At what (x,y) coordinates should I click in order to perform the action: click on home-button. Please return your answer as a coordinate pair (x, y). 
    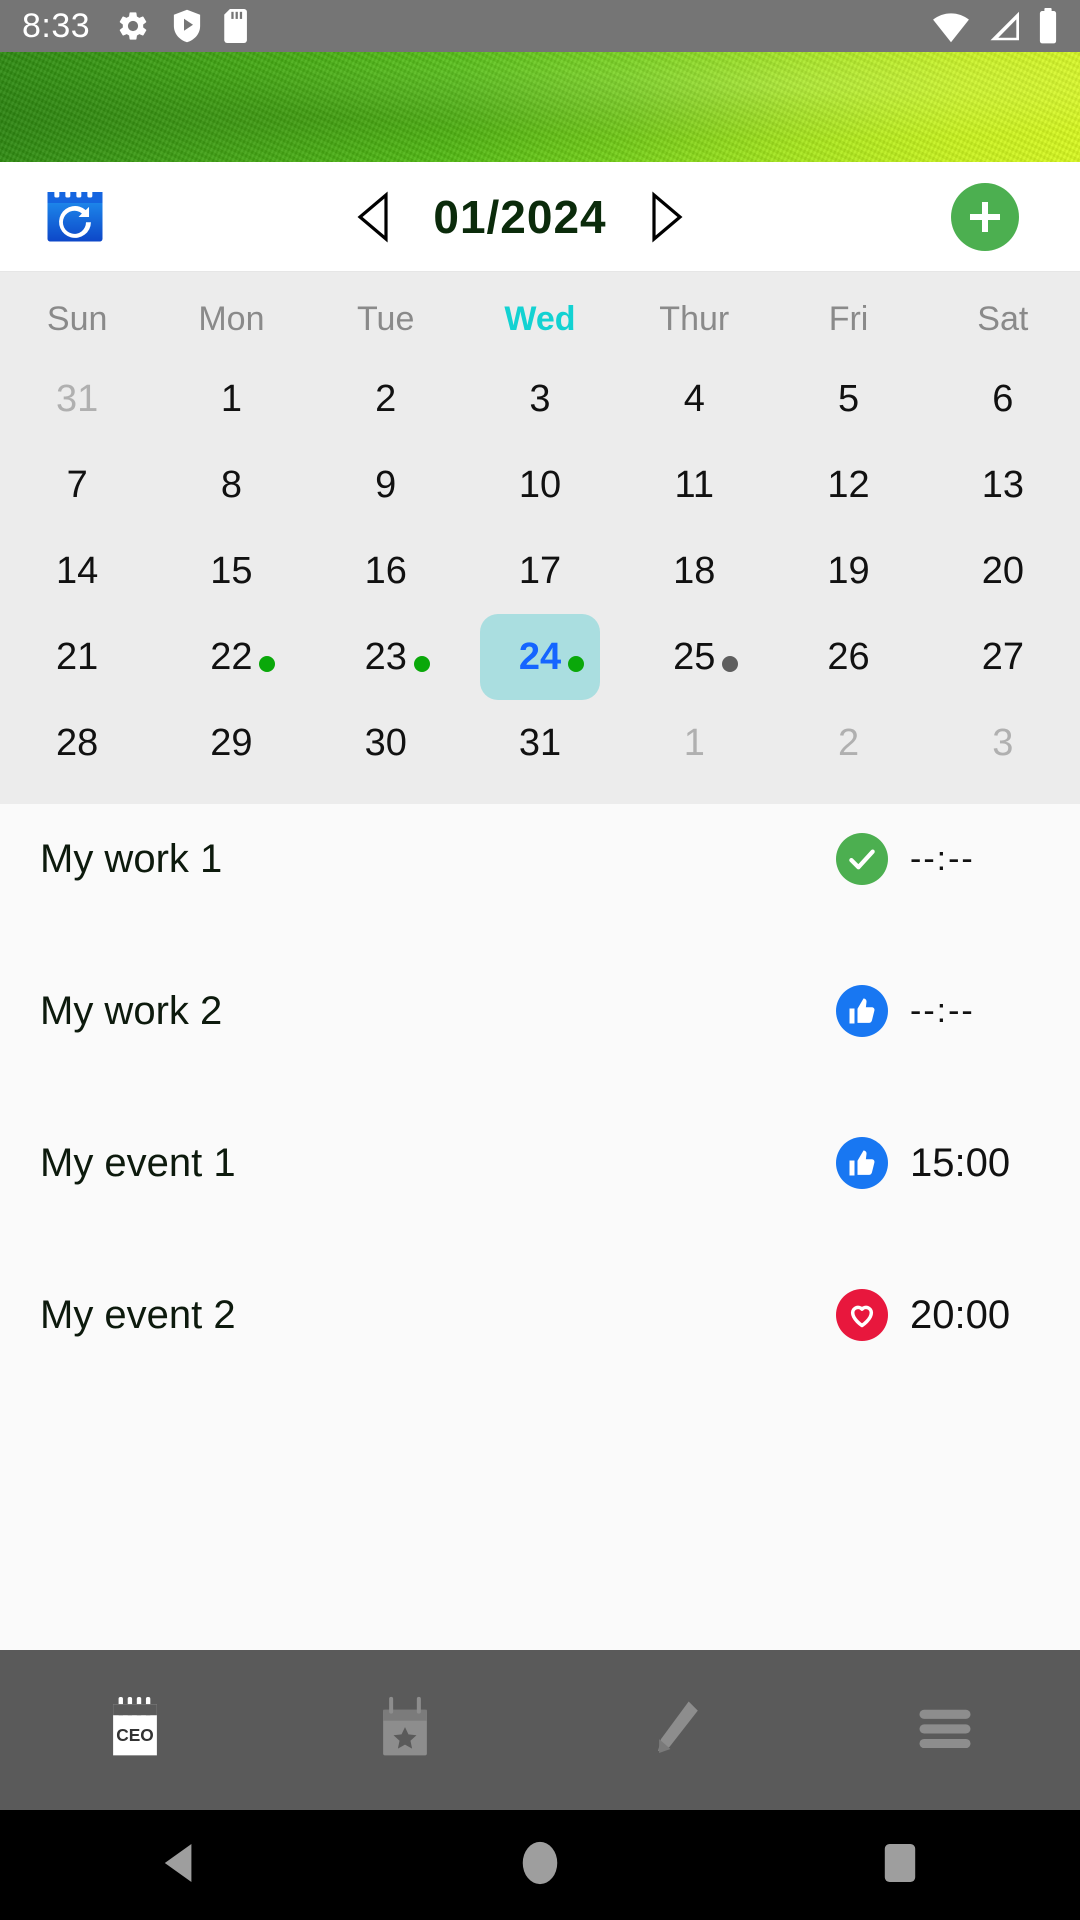
    Looking at the image, I should click on (540, 1865).